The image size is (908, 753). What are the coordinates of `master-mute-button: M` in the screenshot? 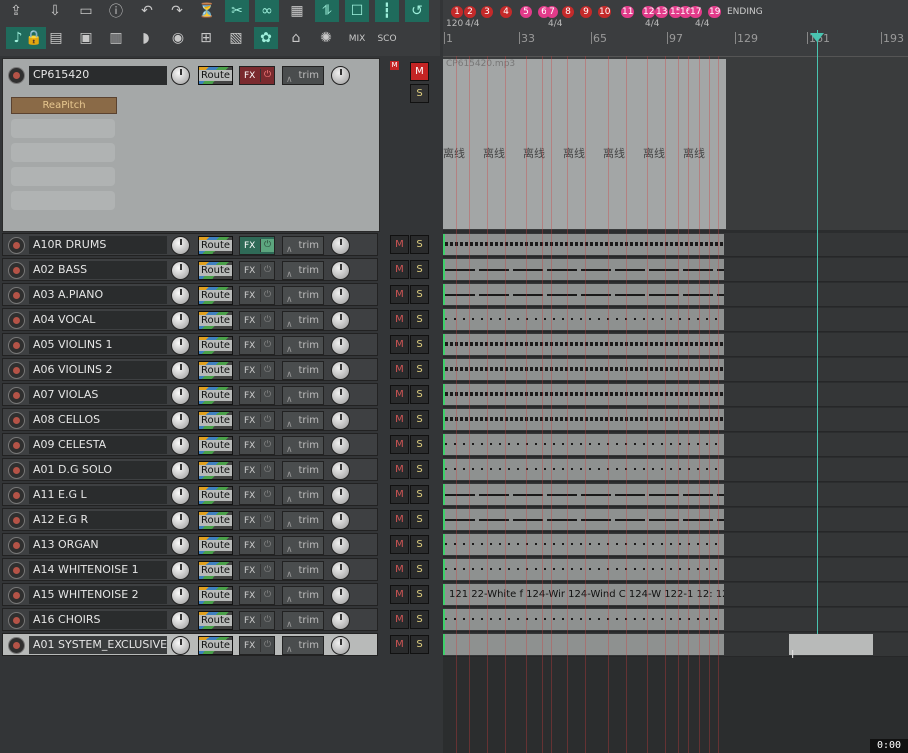 It's located at (419, 71).